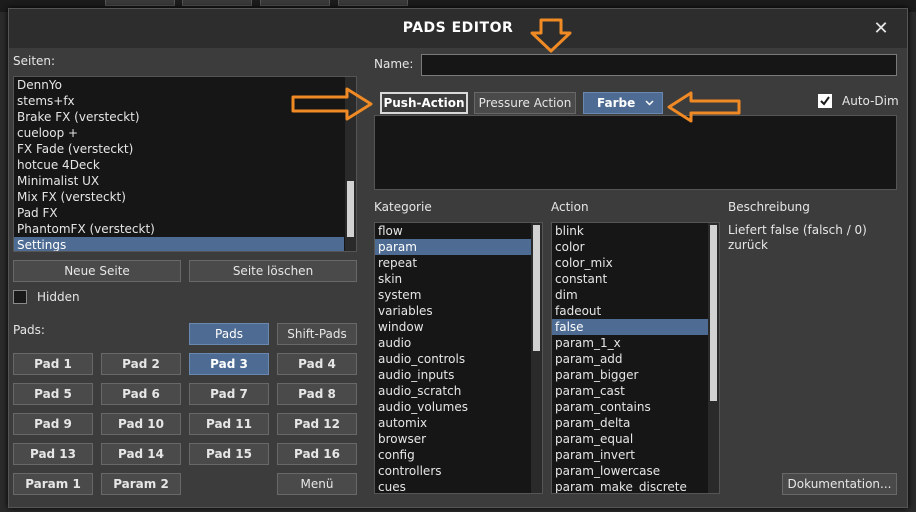 The height and width of the screenshot is (512, 916). Describe the element at coordinates (317, 424) in the screenshot. I see `pad-button-12: Pad 12` at that location.